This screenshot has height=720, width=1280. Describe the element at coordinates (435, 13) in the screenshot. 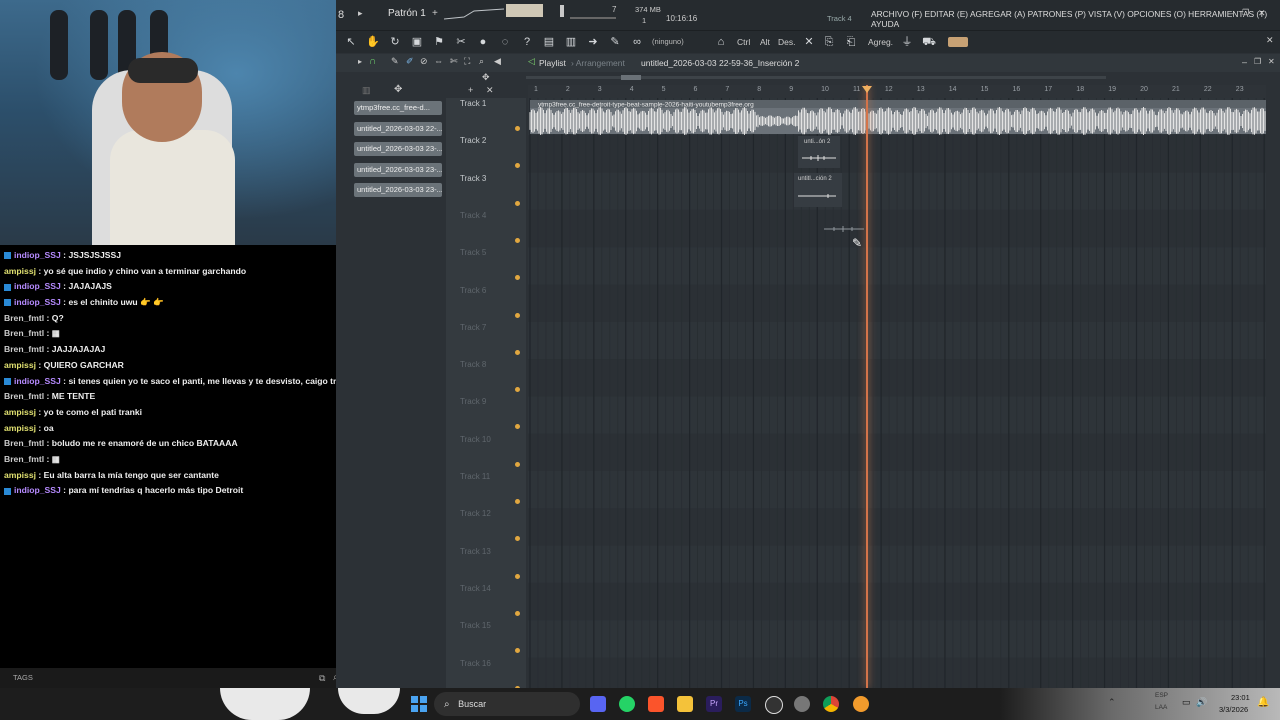

I see `add-pattern-button: +` at that location.